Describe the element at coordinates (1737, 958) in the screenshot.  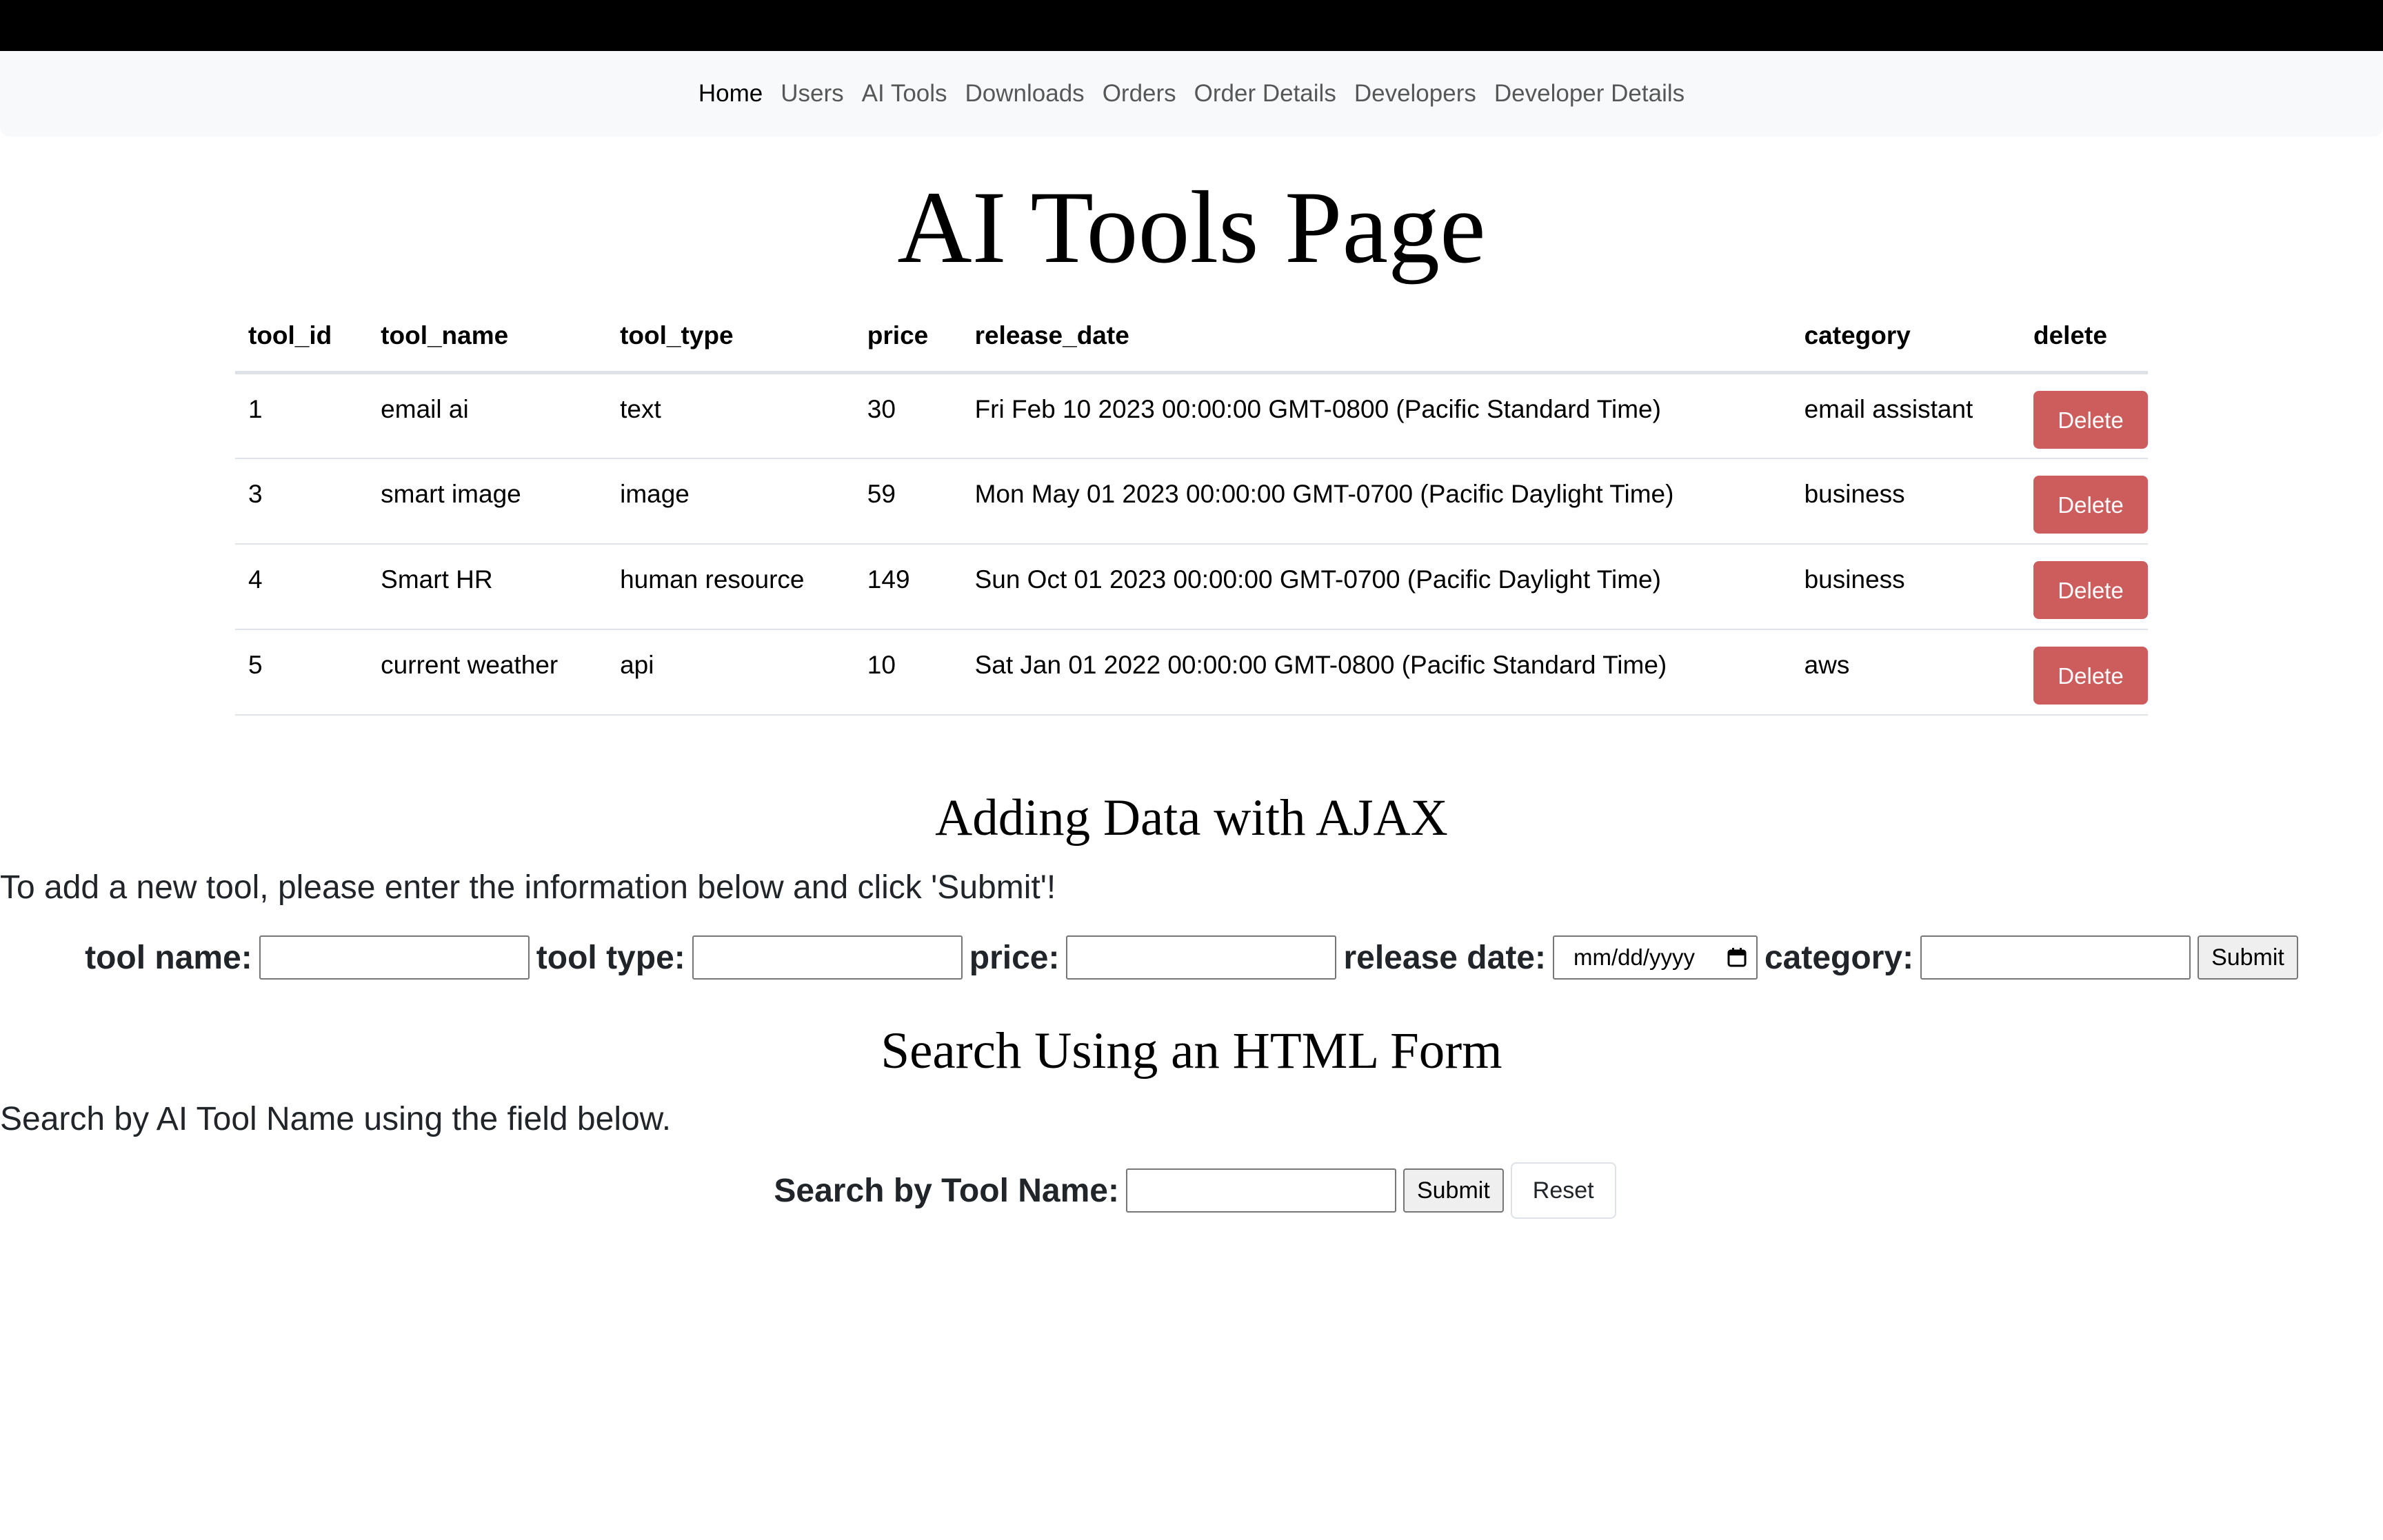
I see `calendar-icon` at that location.